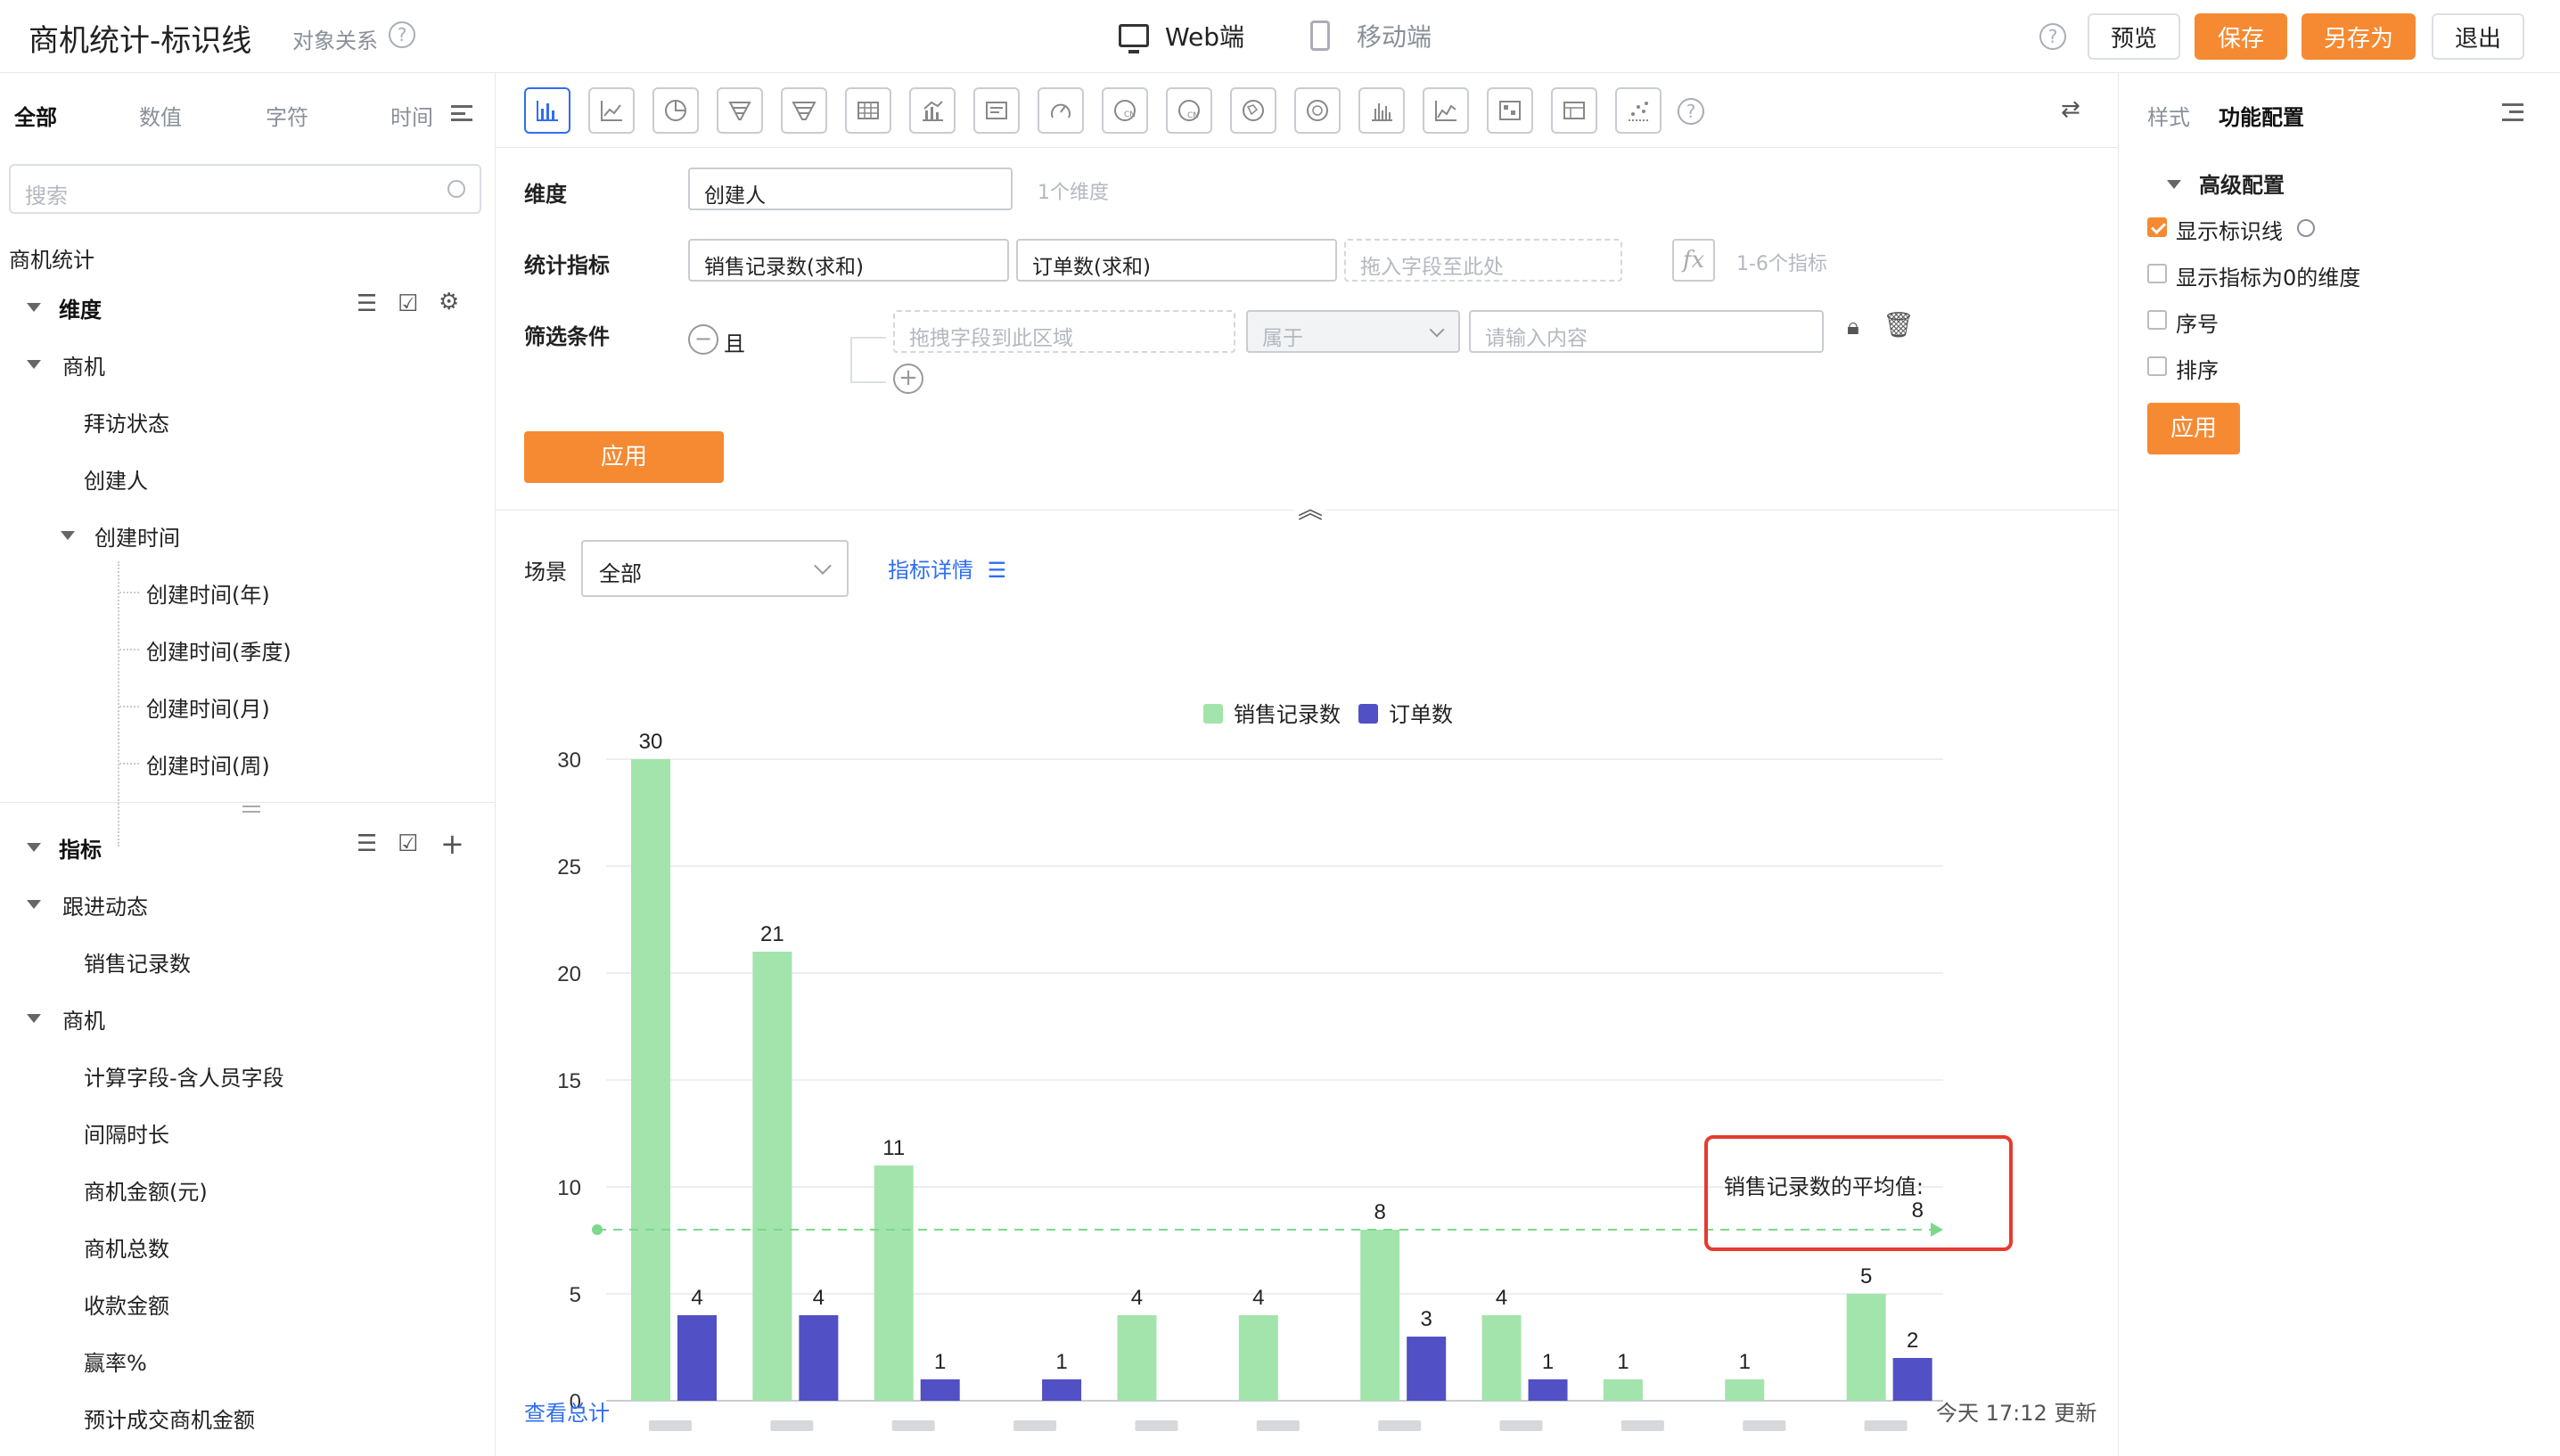 The width and height of the screenshot is (2560, 1456). Describe the element at coordinates (245, 189) in the screenshot. I see `field-search-input: 搜索` at that location.